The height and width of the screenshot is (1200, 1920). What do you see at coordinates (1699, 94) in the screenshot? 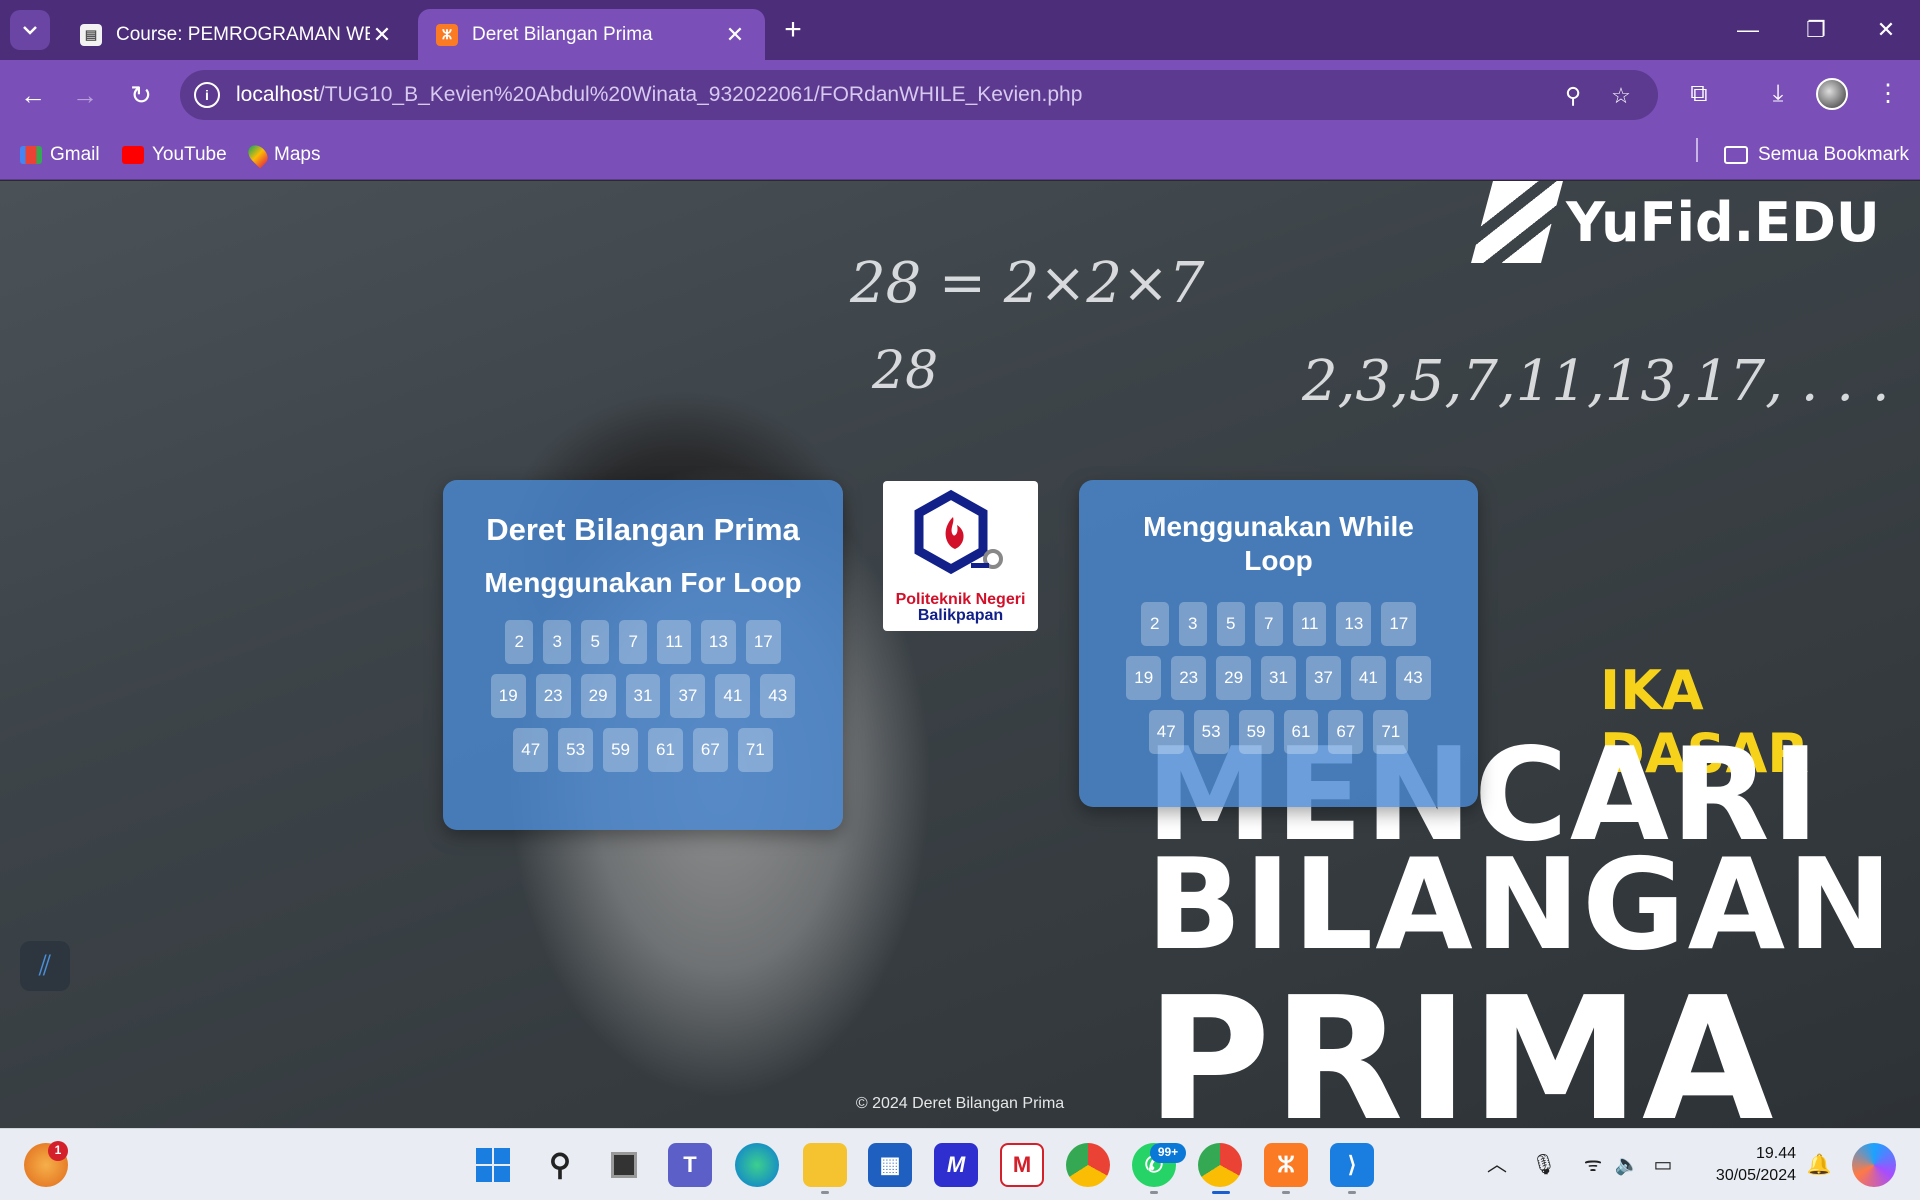
I see `extensions-icon: ⧉` at bounding box center [1699, 94].